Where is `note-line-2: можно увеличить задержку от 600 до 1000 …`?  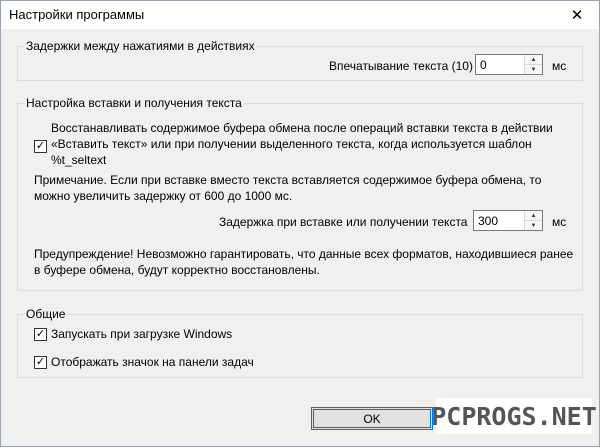 note-line-2: можно увеличить задержку от 600 до 1000 … is located at coordinates (163, 196).